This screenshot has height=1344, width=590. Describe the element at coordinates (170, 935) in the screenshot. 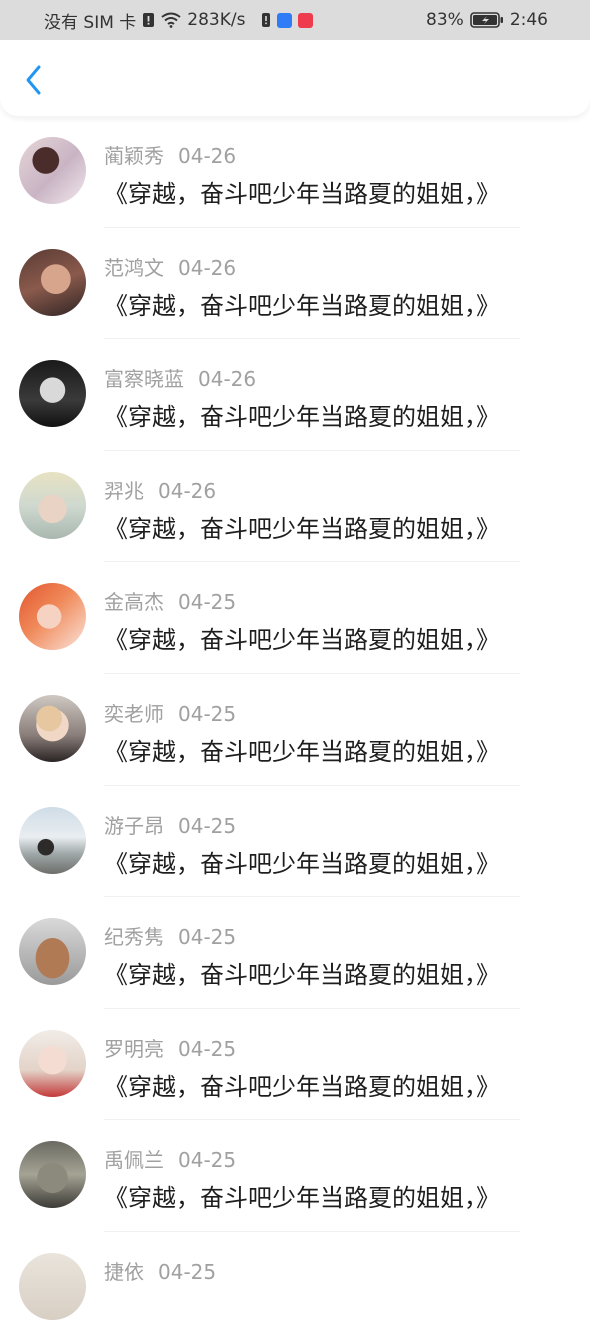

I see `comment-meta: 纪秀隽 04-25` at that location.